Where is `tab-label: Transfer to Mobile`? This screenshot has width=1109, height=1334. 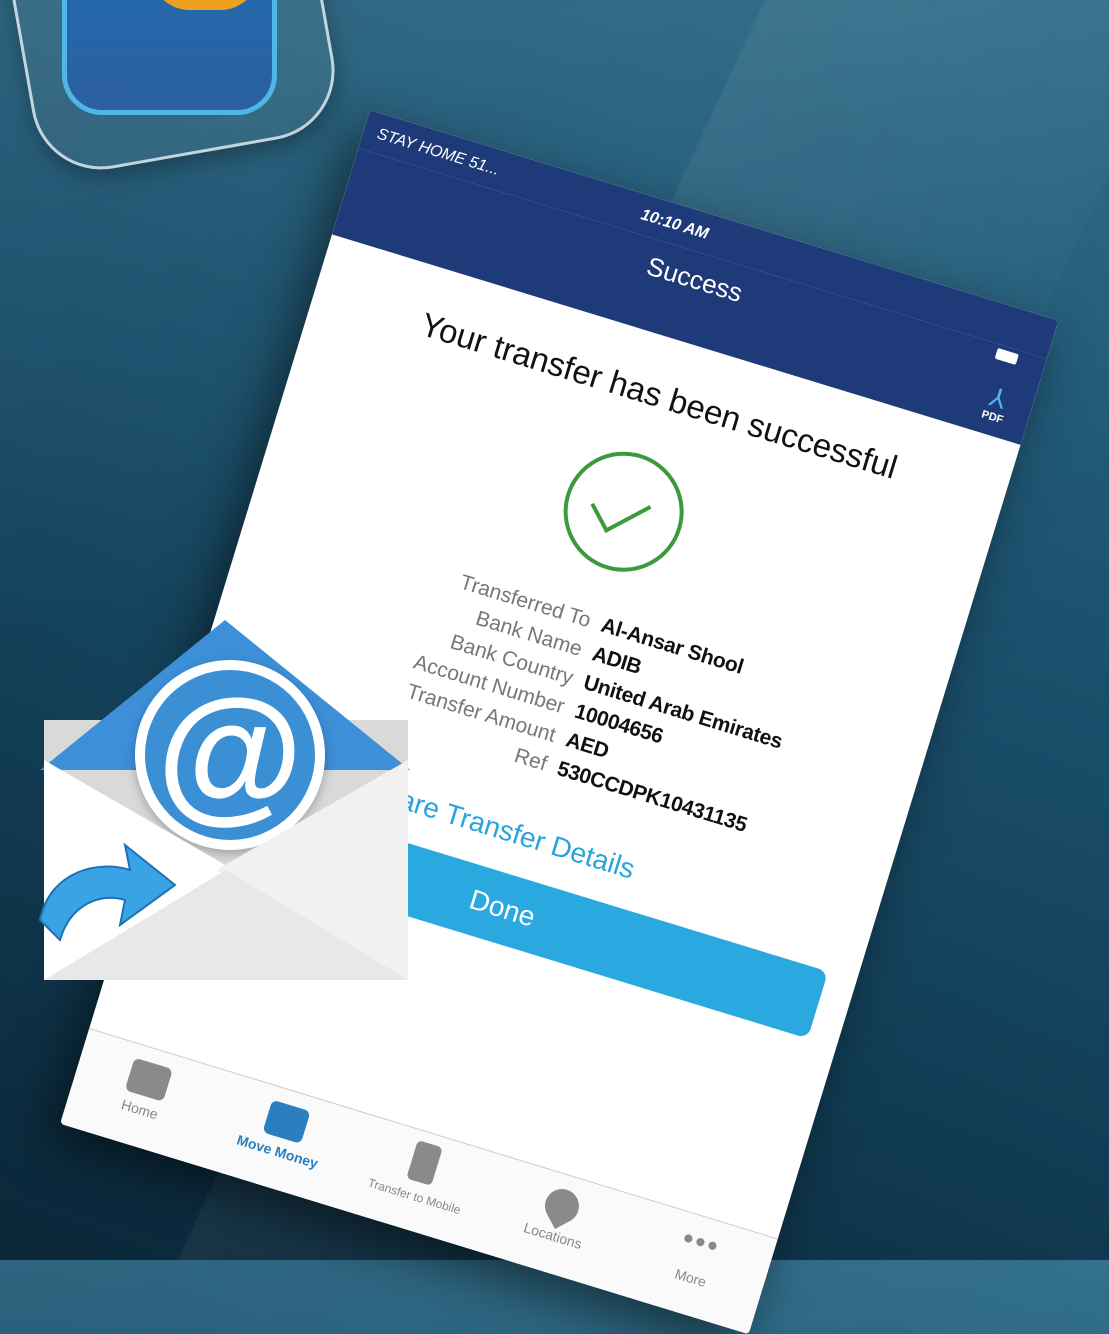
tab-label: Transfer to Mobile is located at coordinates (414, 1196).